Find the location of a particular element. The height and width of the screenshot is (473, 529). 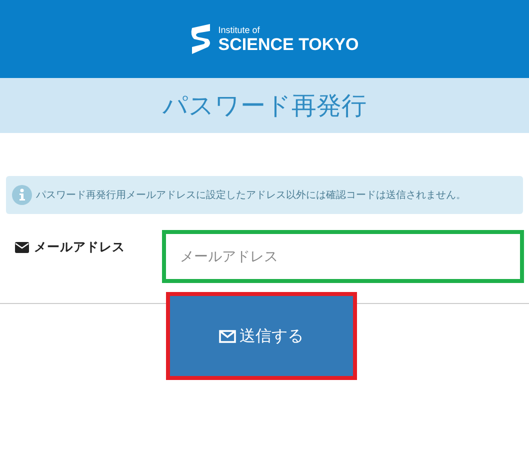

email-label: メールアドレス is located at coordinates (79, 247).